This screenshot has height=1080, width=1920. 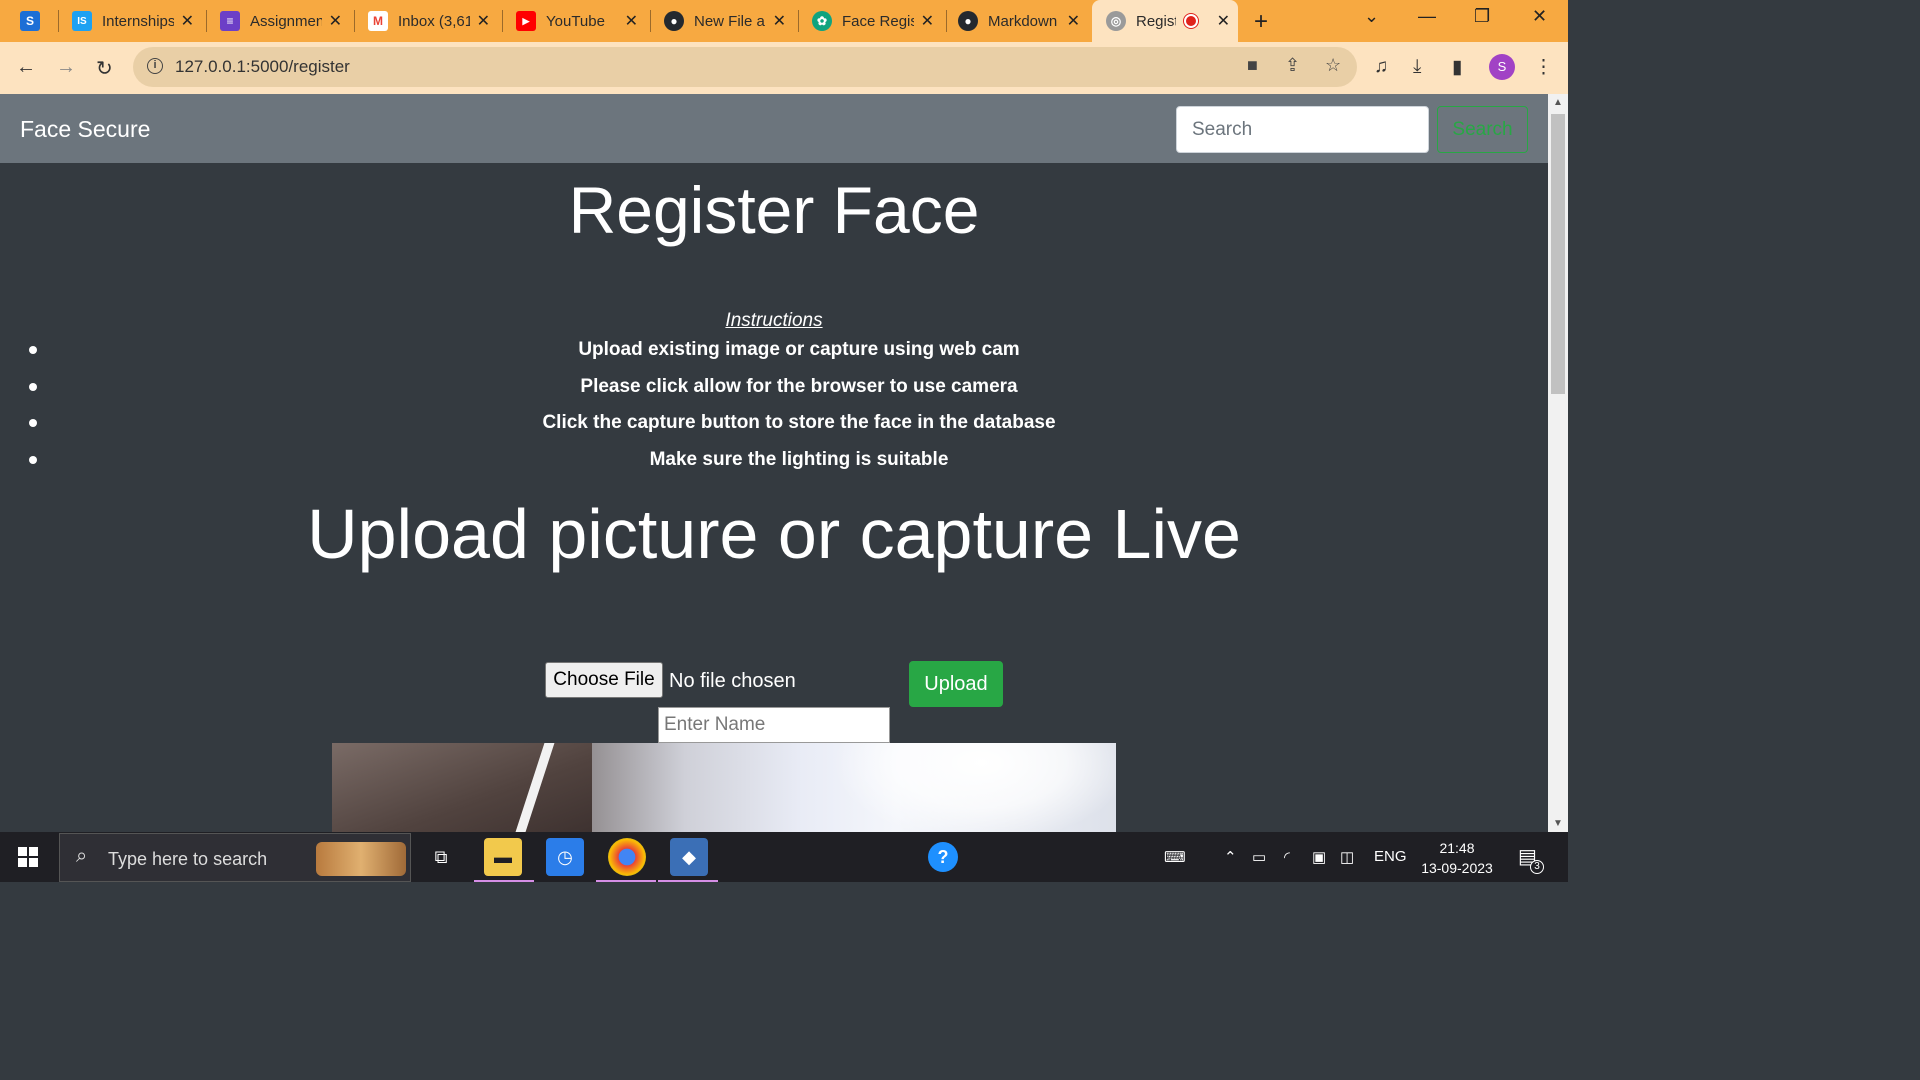 What do you see at coordinates (774, 210) in the screenshot?
I see `page-title: Register Face` at bounding box center [774, 210].